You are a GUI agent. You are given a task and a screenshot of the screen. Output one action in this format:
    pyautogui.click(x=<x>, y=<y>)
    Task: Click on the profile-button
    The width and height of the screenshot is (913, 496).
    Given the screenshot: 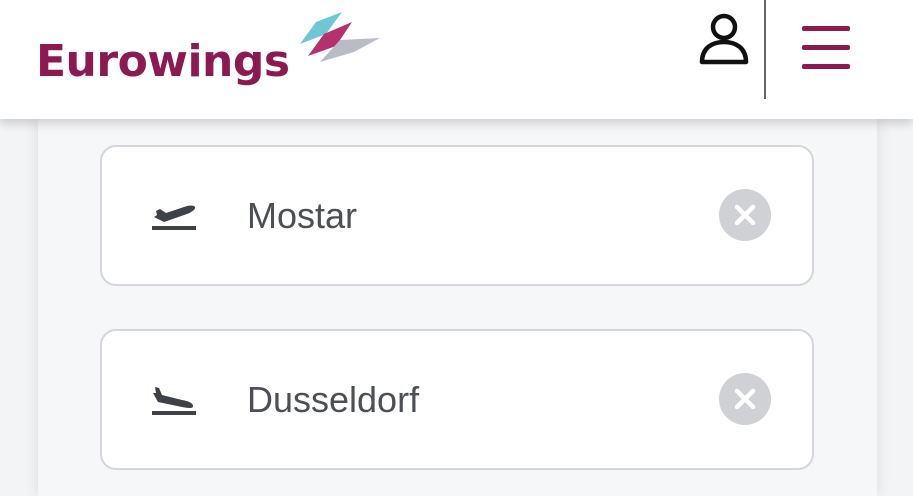 What is the action you would take?
    pyautogui.click(x=724, y=41)
    